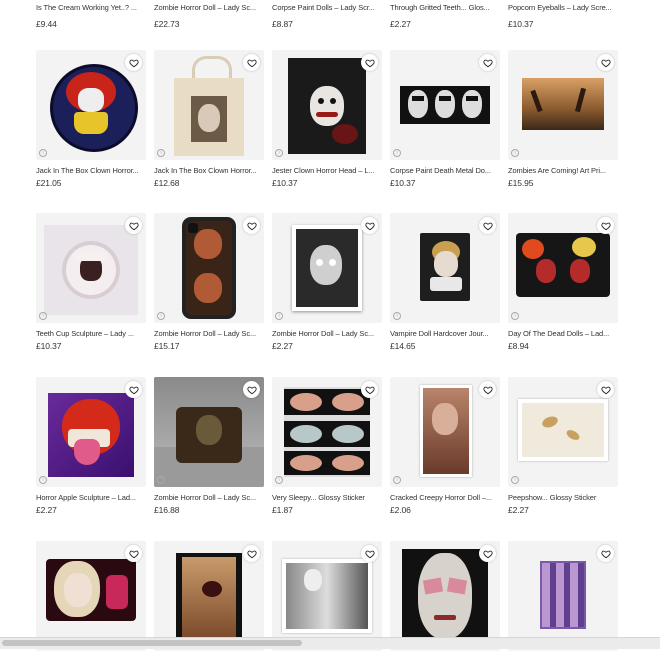 Image resolution: width=660 pixels, height=651 pixels. Describe the element at coordinates (167, 510) in the screenshot. I see `product-price: £16.88` at that location.